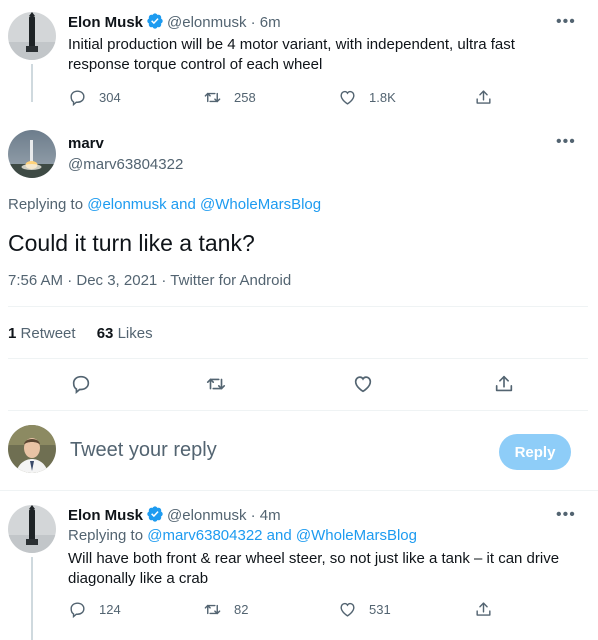 Image resolution: width=598 pixels, height=640 pixels. I want to click on author-name: marv, so click(125, 143).